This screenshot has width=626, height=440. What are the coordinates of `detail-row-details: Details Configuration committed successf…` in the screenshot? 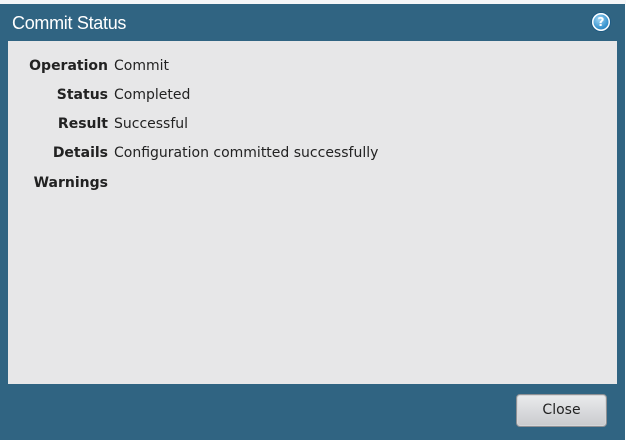 It's located at (308, 155).